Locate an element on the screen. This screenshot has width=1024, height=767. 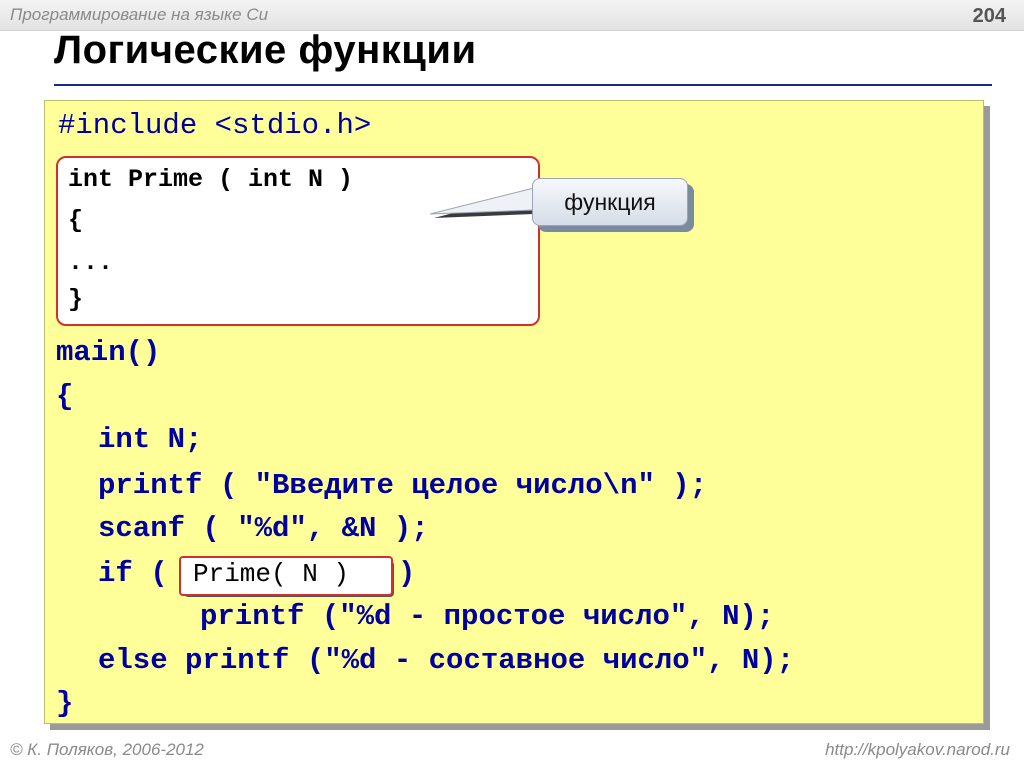
code-close-brace: } is located at coordinates (65, 703).